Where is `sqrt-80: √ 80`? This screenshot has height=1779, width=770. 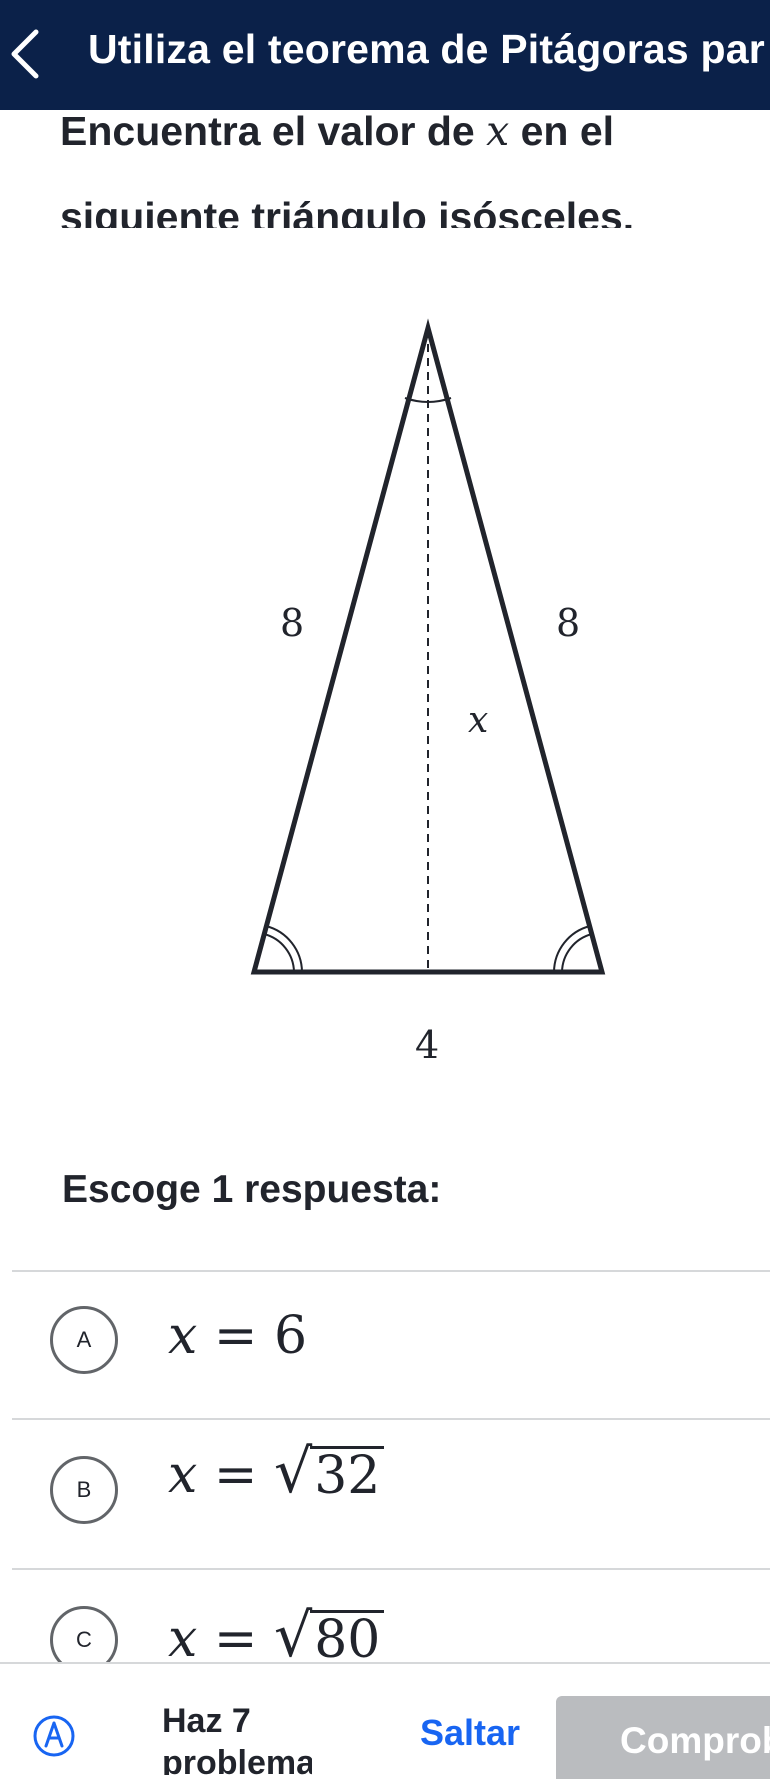 sqrt-80: √ 80 is located at coordinates (329, 1637).